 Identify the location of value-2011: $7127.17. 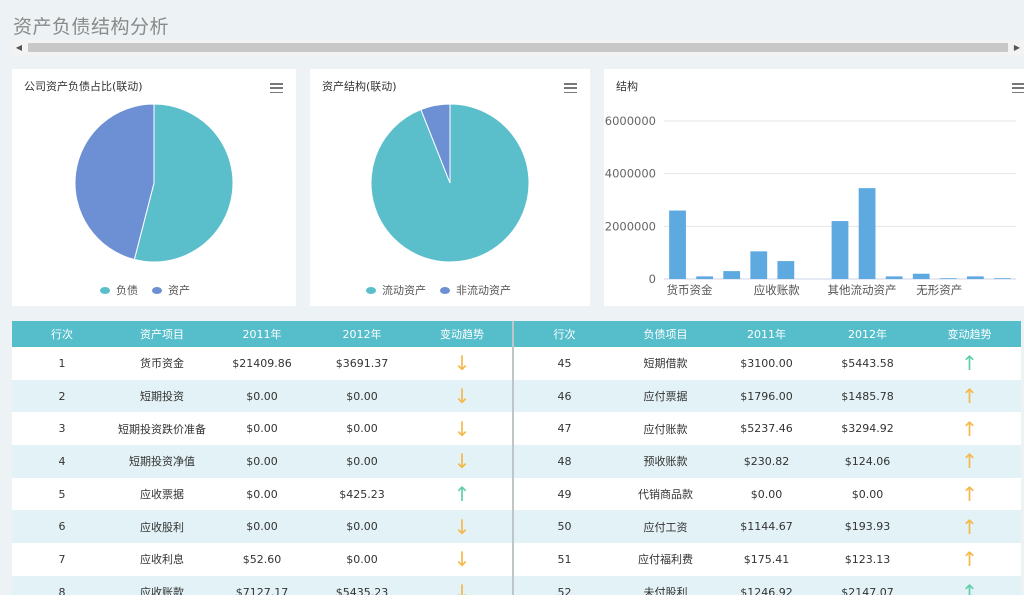
(262, 585).